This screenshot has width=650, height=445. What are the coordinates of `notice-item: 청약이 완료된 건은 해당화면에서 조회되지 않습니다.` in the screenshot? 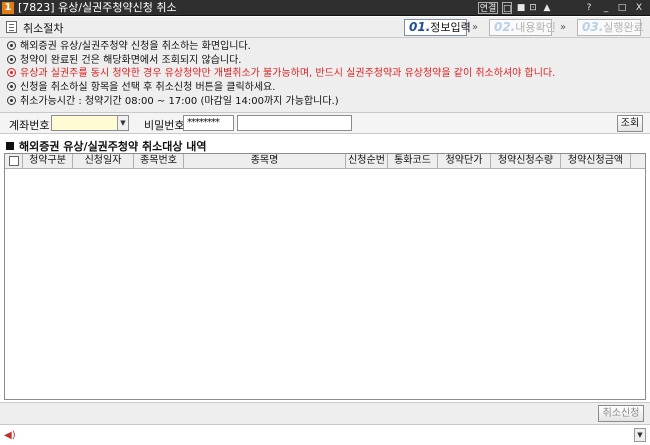 It's located at (124, 61).